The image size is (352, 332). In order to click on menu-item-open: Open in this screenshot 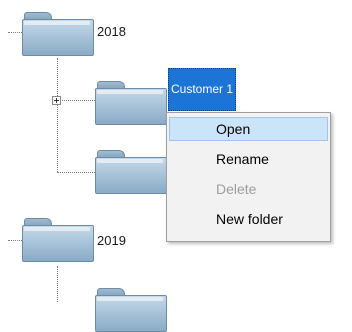, I will do `click(248, 129)`.